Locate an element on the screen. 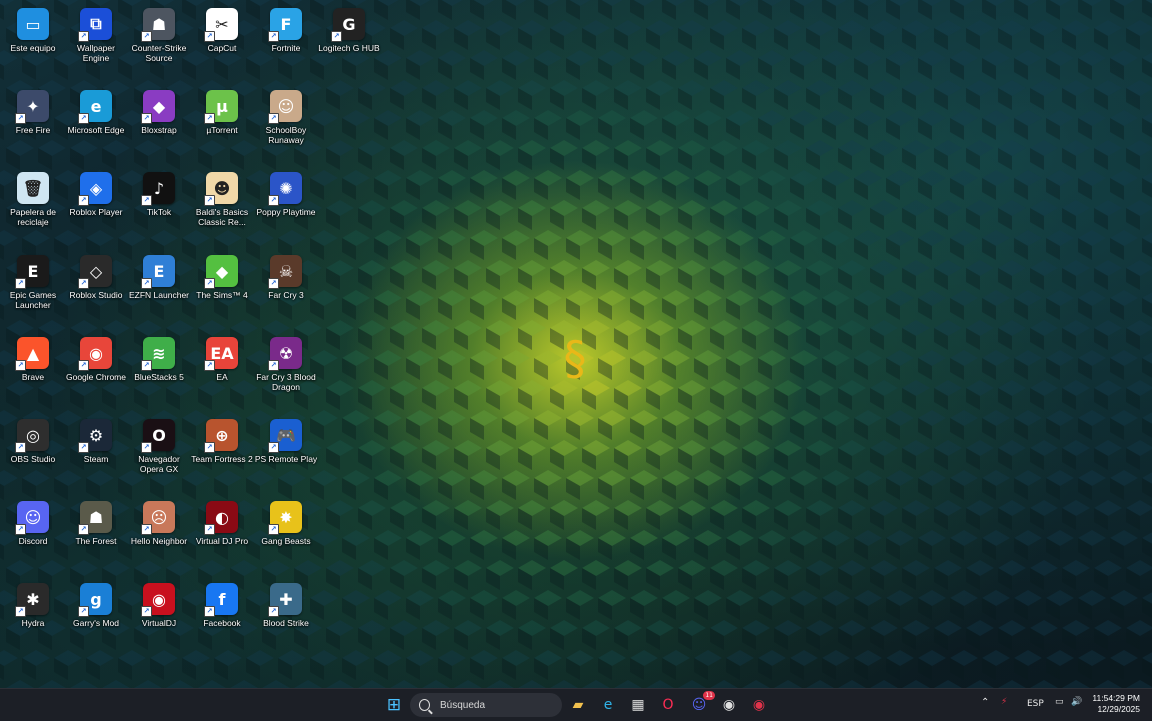  desktop-icon-blood-strike: ✚ ↗ Blood Strike is located at coordinates (286, 616).